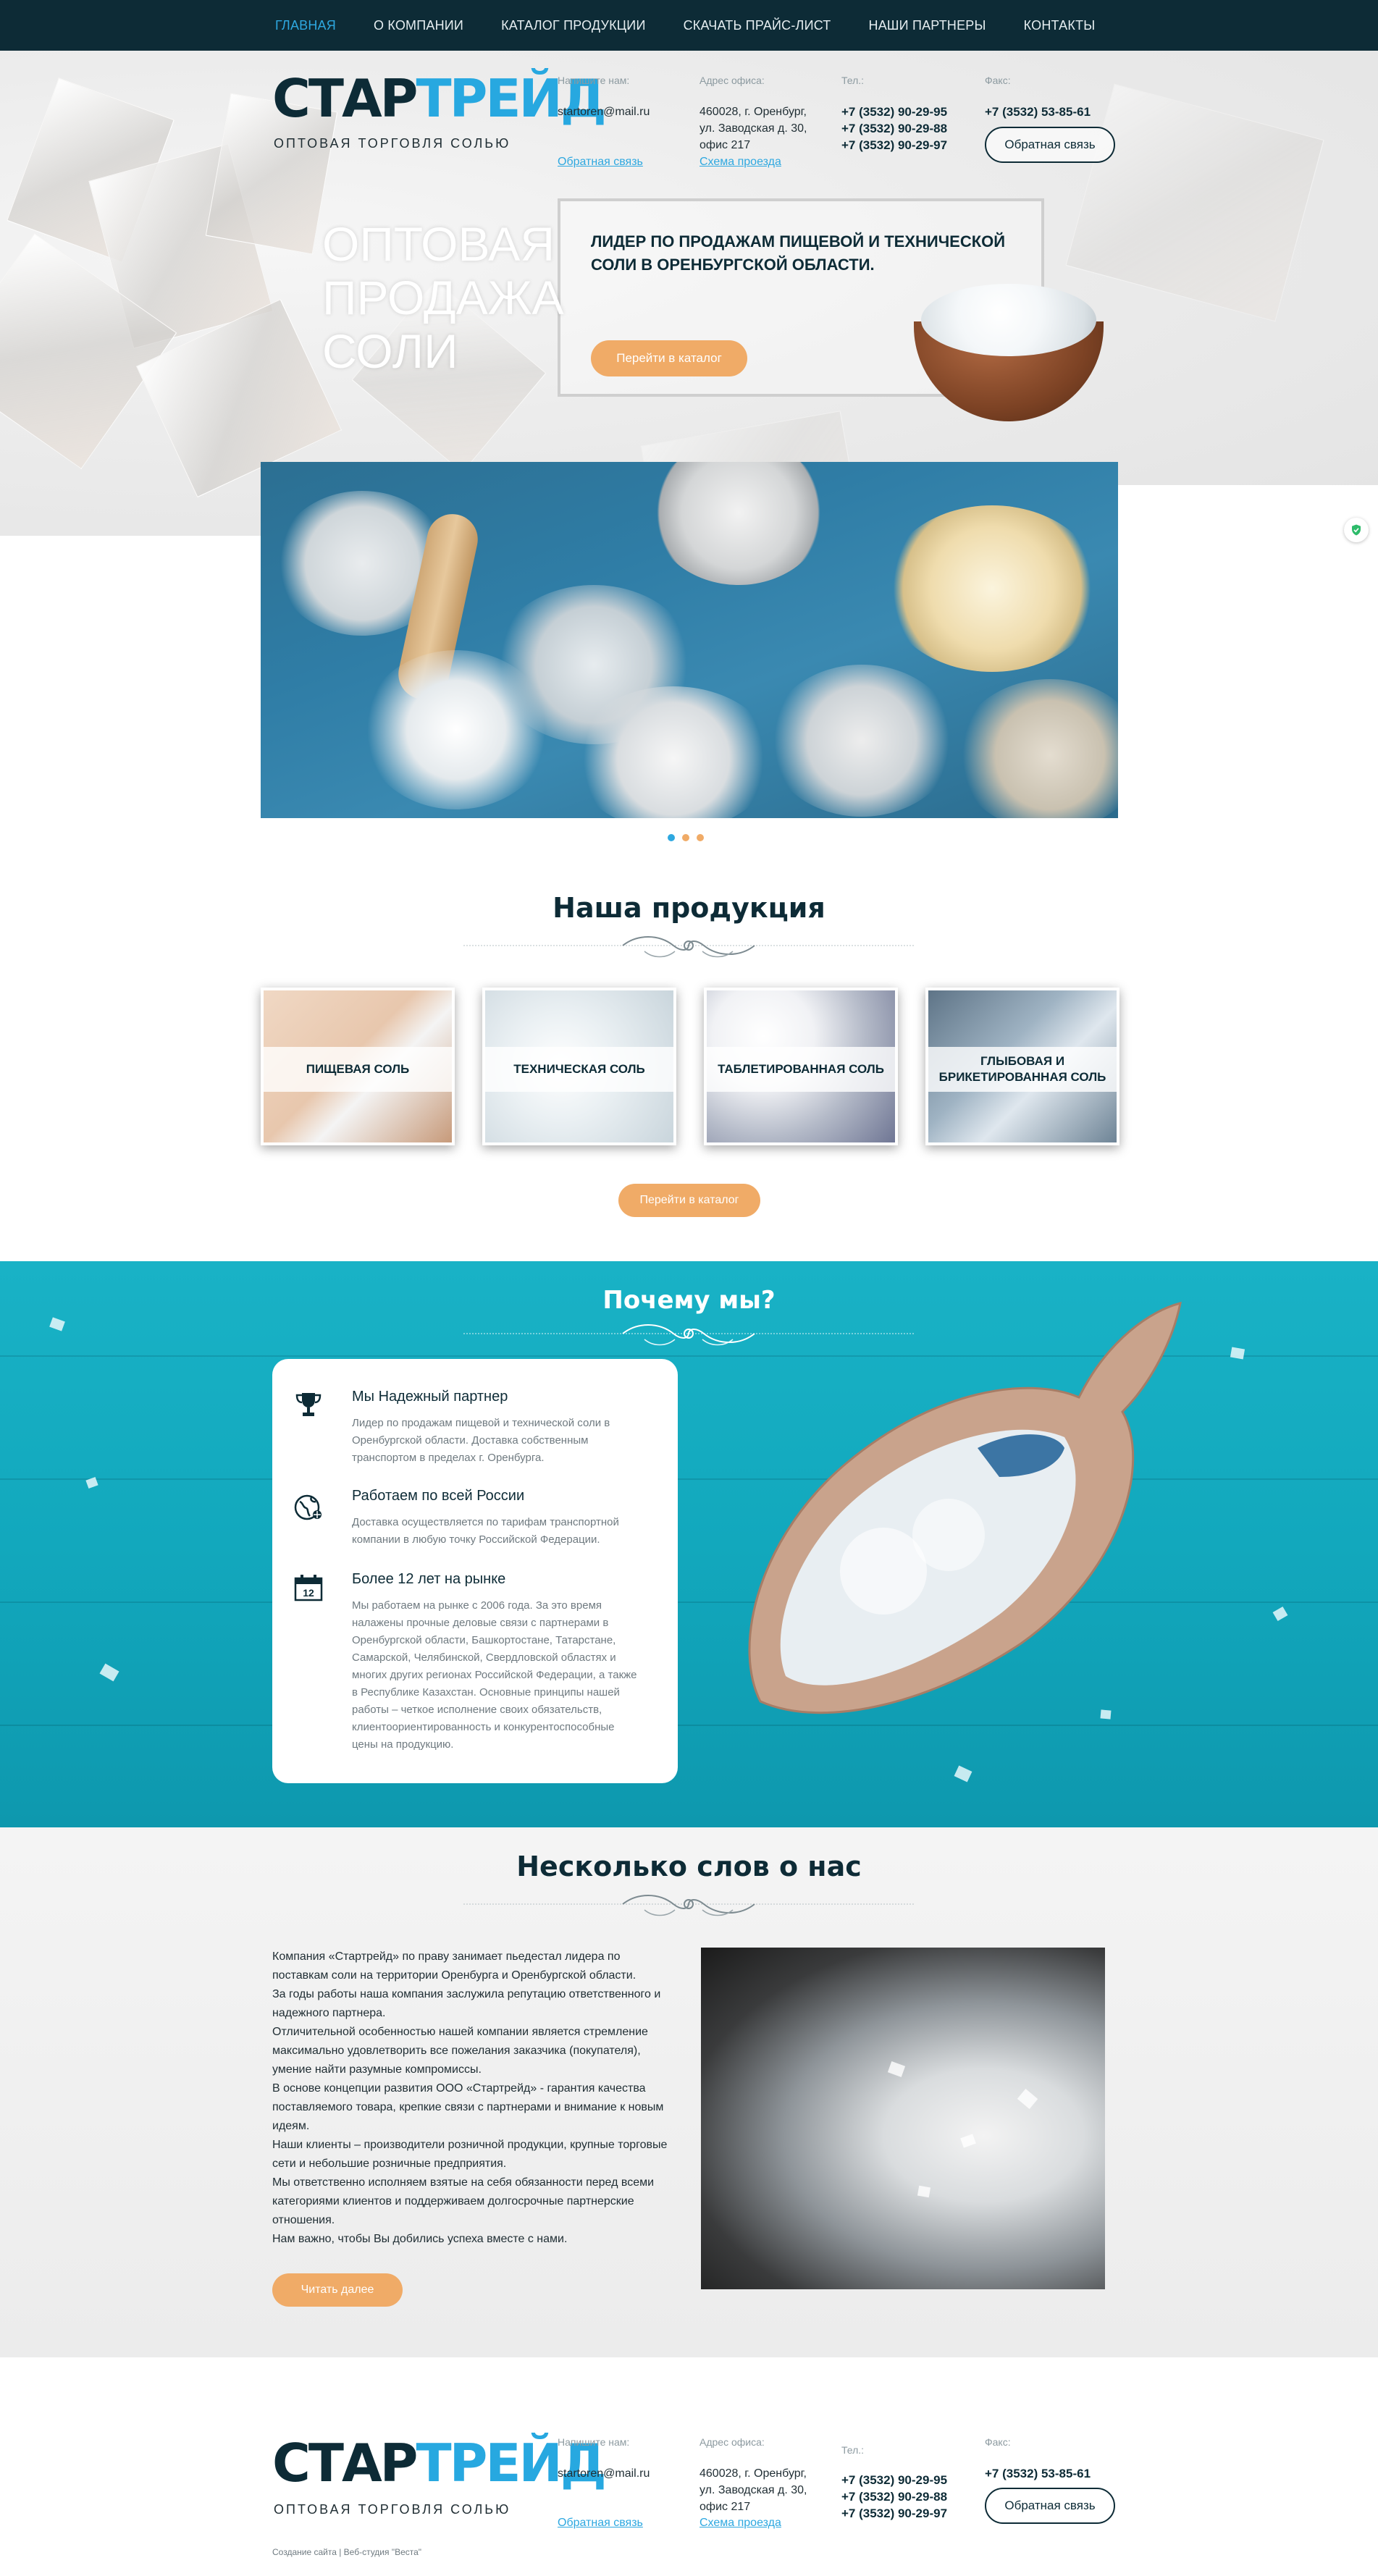  Describe the element at coordinates (443, 297) in the screenshot. I see `hero-title: ОПТОВАЯ ПРОДАЖА СОЛИ` at that location.